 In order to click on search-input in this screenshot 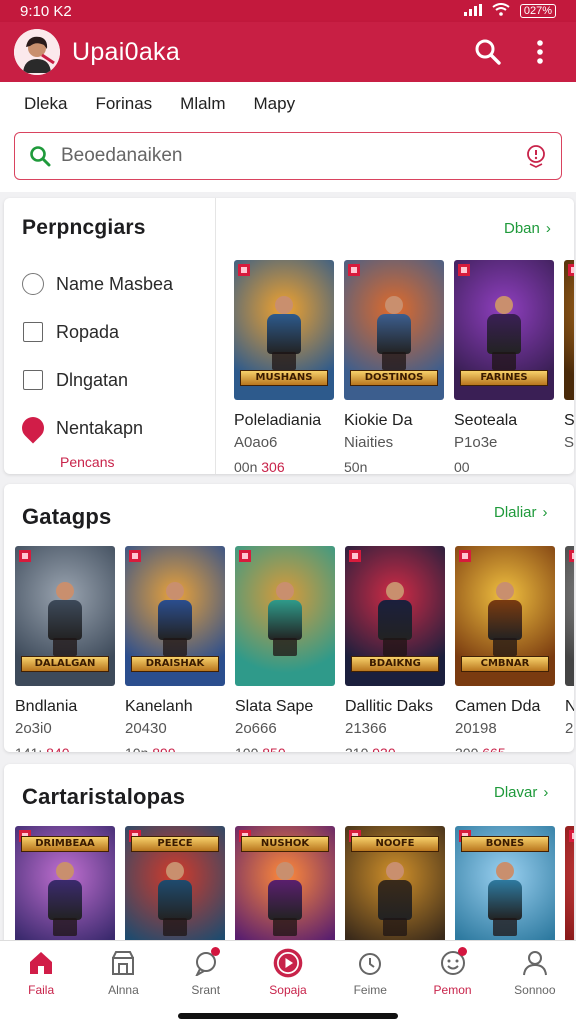, I will do `click(288, 156)`.